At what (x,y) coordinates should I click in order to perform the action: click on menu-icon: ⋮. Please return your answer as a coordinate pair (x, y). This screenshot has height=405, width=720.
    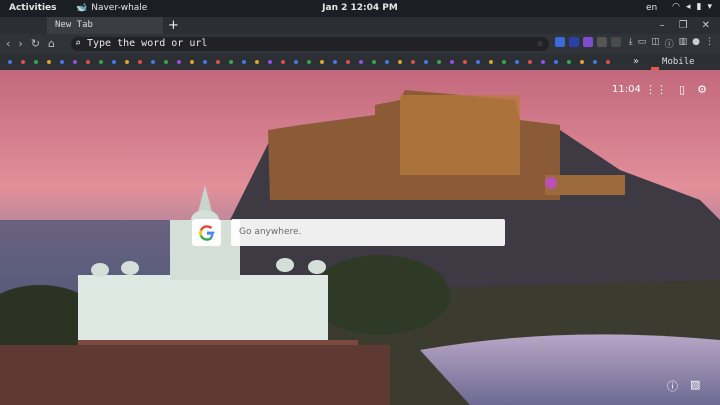
    Looking at the image, I should click on (709, 43).